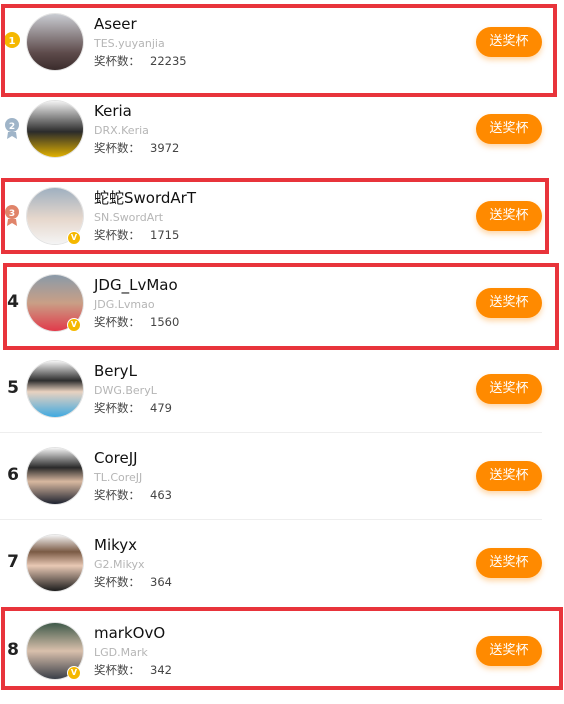 The height and width of the screenshot is (704, 564). I want to click on cup-count: 奖杯数： 1715, so click(136, 235).